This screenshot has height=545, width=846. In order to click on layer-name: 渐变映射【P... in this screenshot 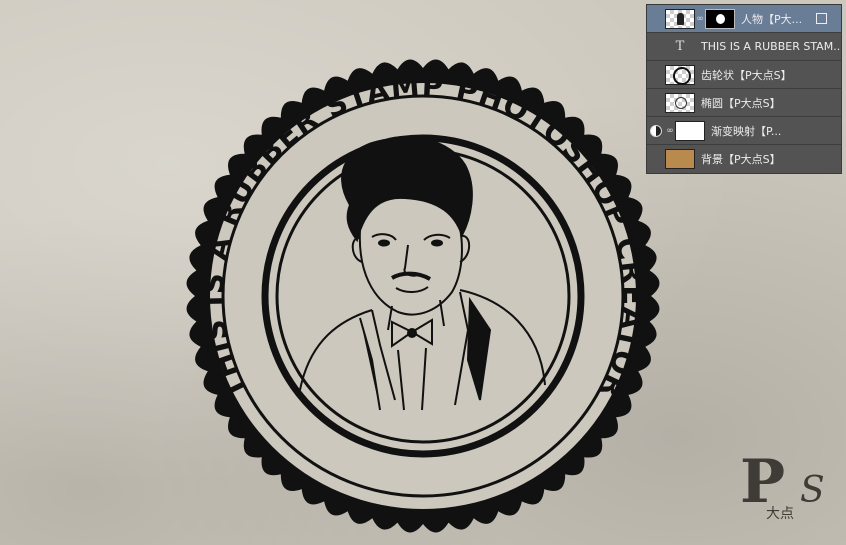, I will do `click(746, 131)`.